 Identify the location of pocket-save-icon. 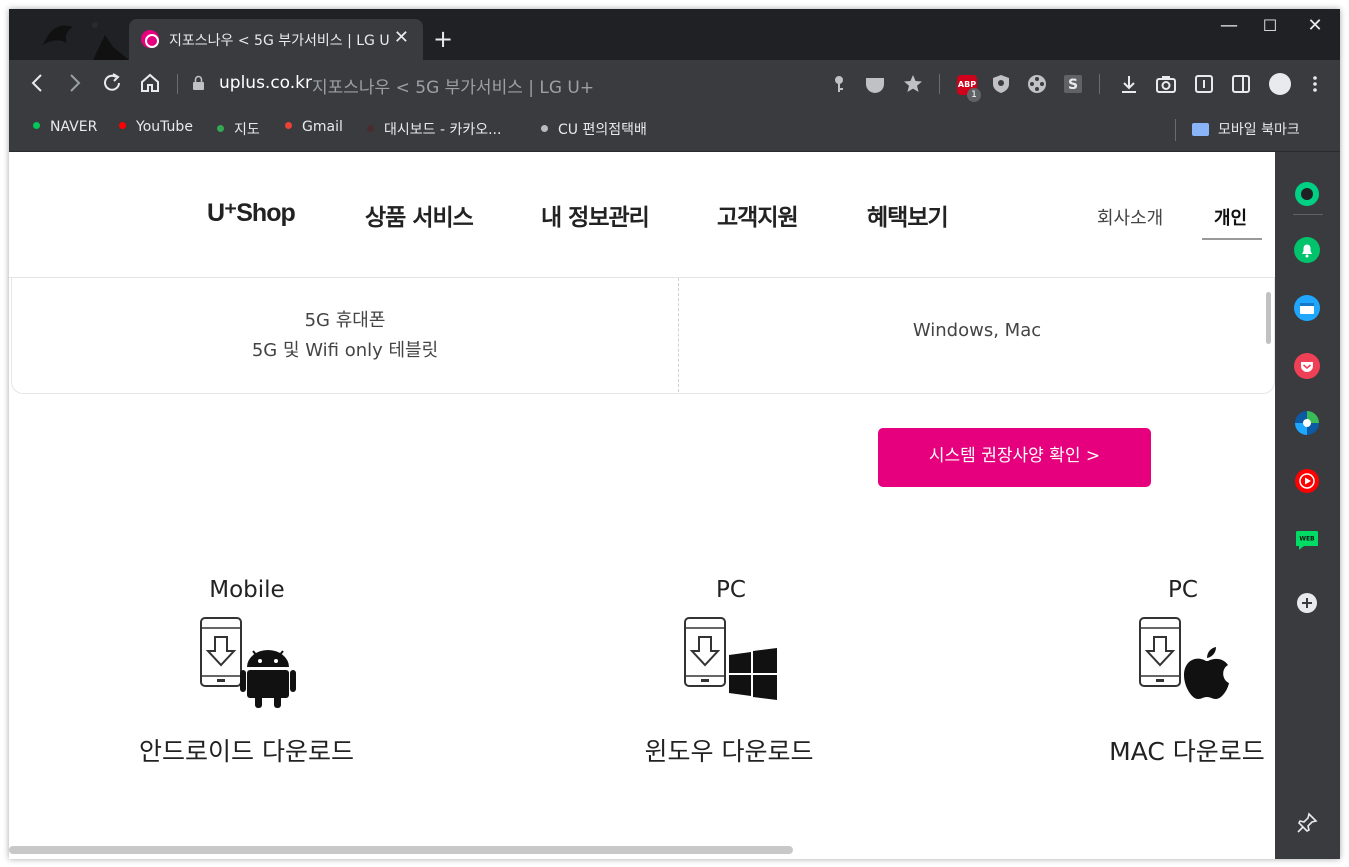
(875, 84).